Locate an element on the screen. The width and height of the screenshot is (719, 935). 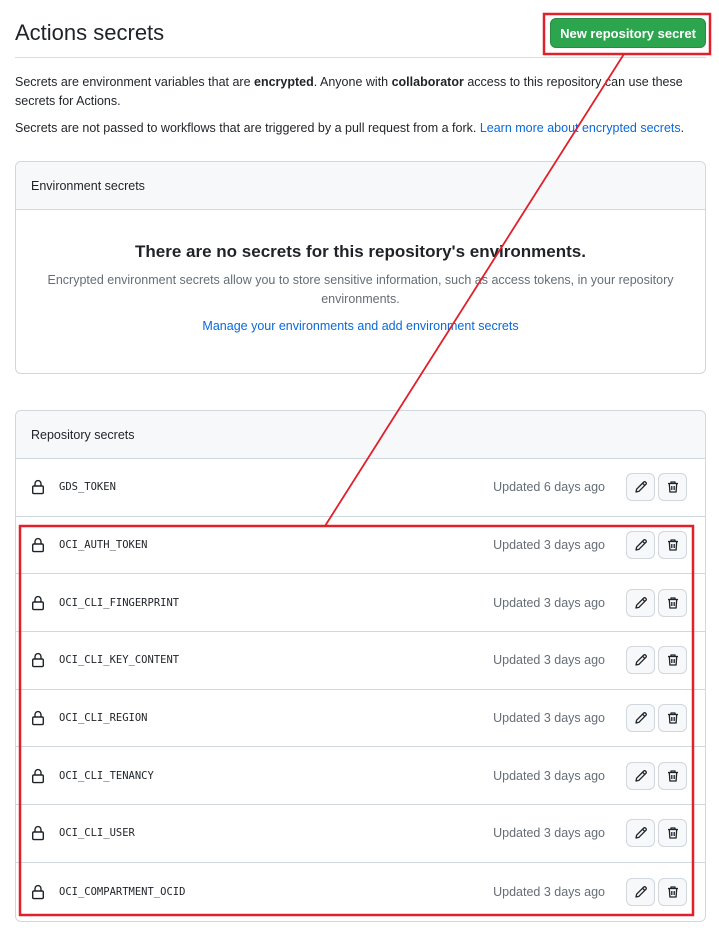
secret-row: OCI_AUTH_TOKEN Updated 3 days ago is located at coordinates (360, 546).